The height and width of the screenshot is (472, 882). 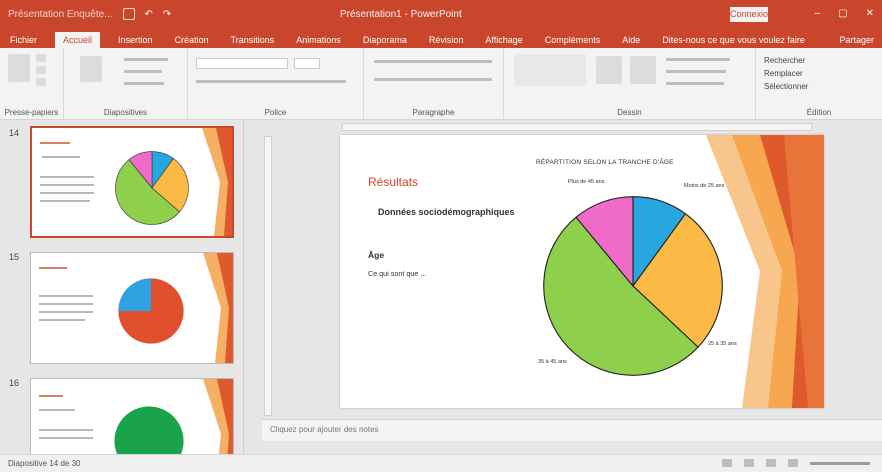 I want to click on chart-title: RÉPARTITION SELON LA TRANCHE D'ÂGE, so click(x=605, y=162).